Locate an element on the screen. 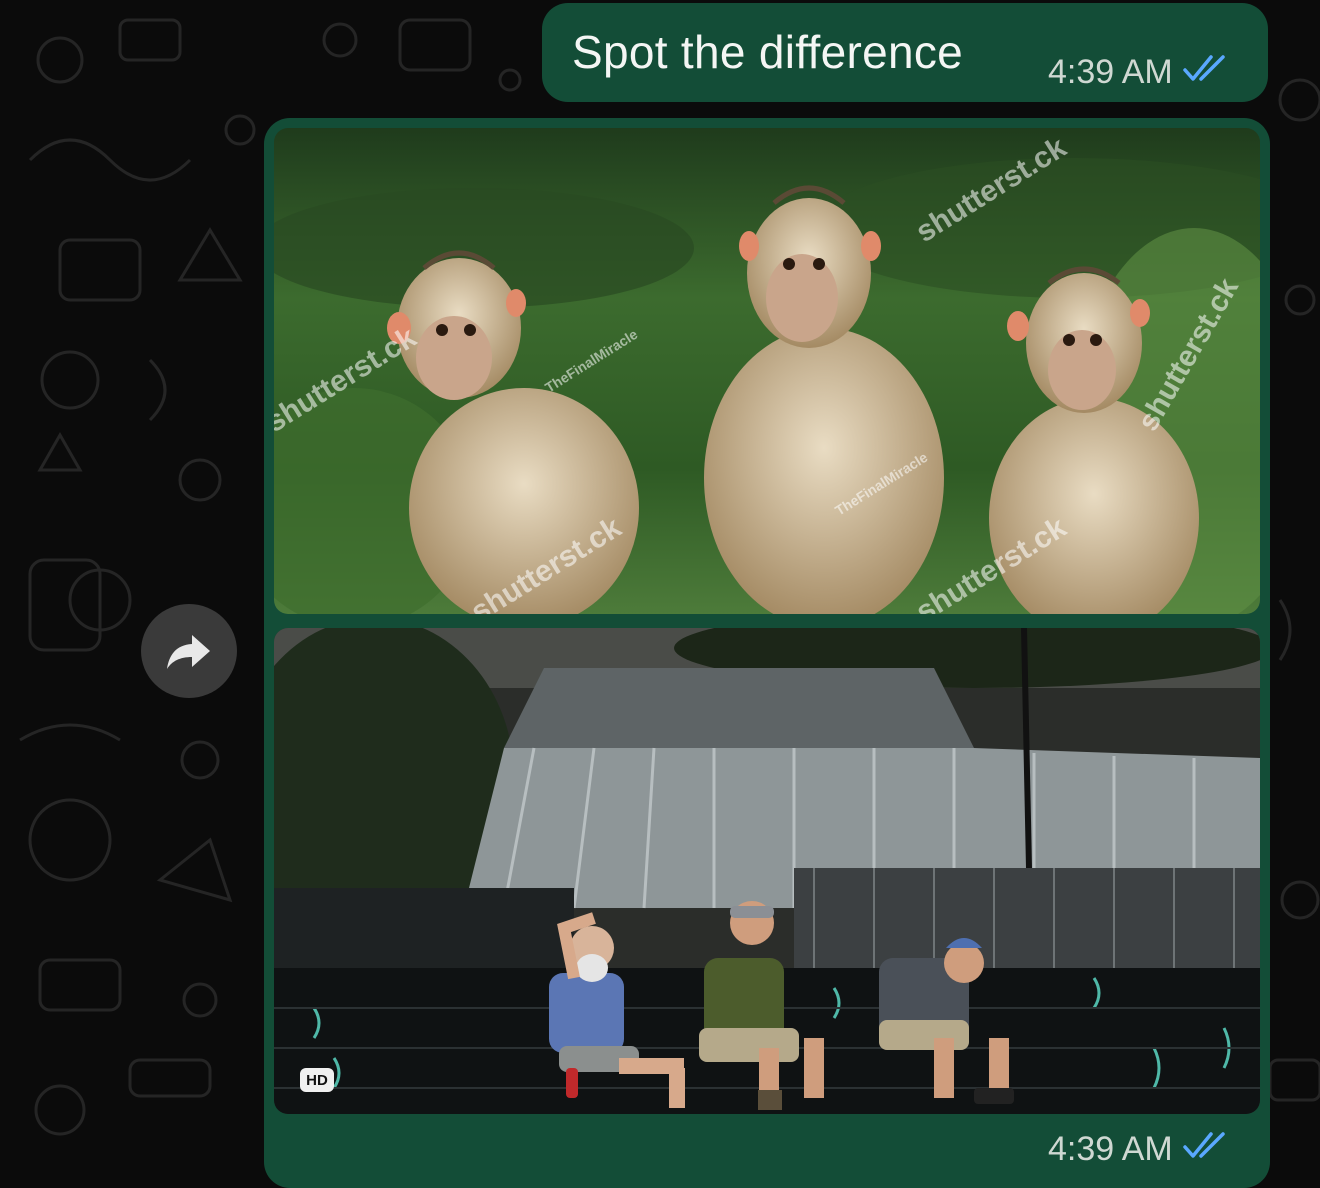  hd-badge: HD is located at coordinates (317, 1080).